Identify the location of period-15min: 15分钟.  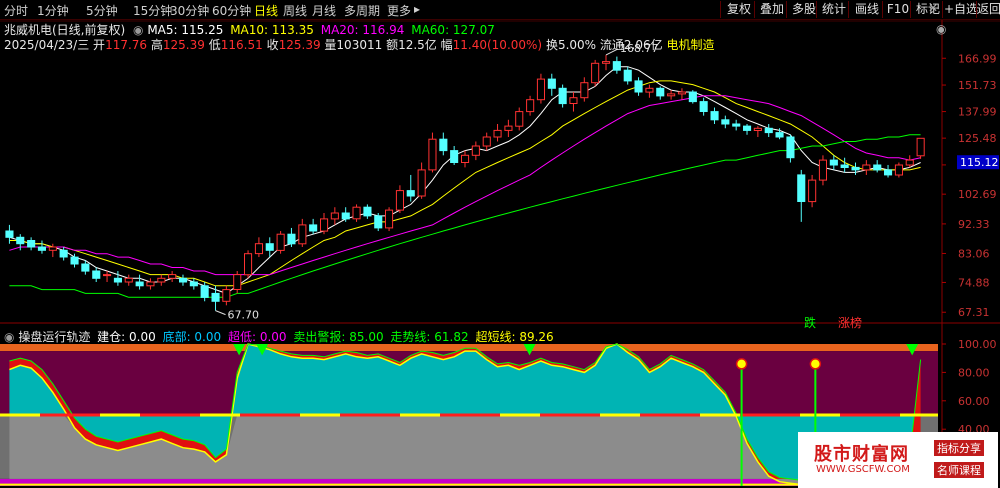
(152, 10).